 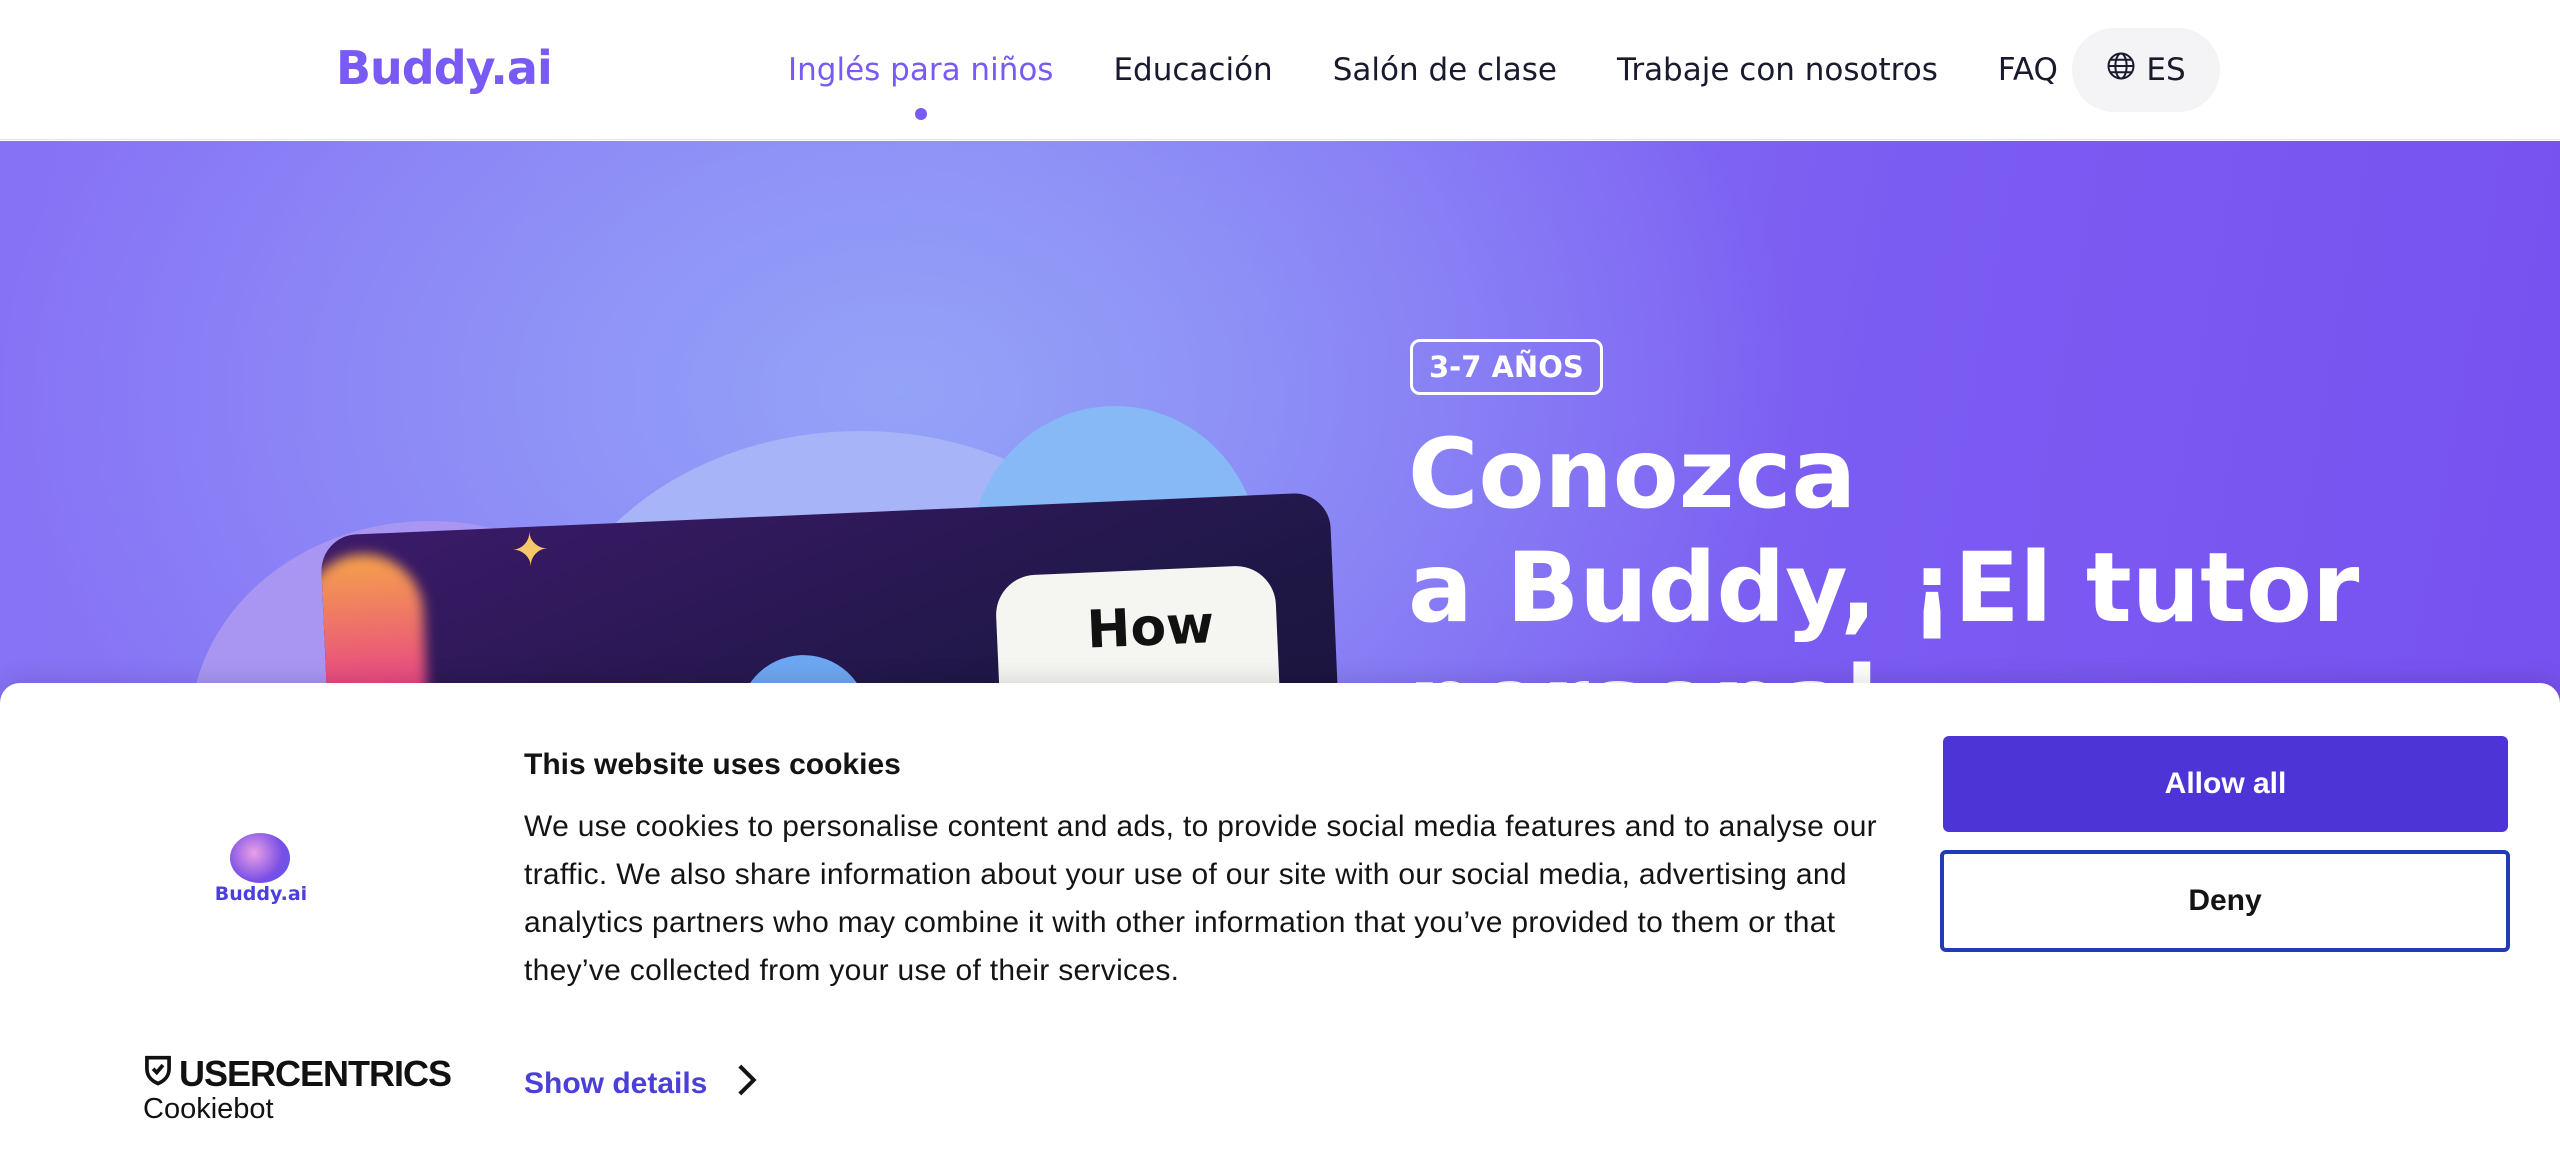 I want to click on buddy-logo: Buddy.ai, so click(x=444, y=68).